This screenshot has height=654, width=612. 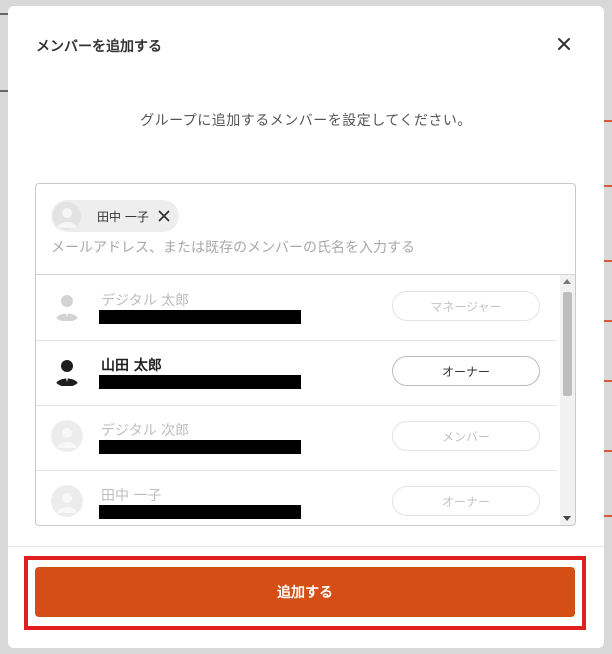 I want to click on member-search-input, so click(x=291, y=248).